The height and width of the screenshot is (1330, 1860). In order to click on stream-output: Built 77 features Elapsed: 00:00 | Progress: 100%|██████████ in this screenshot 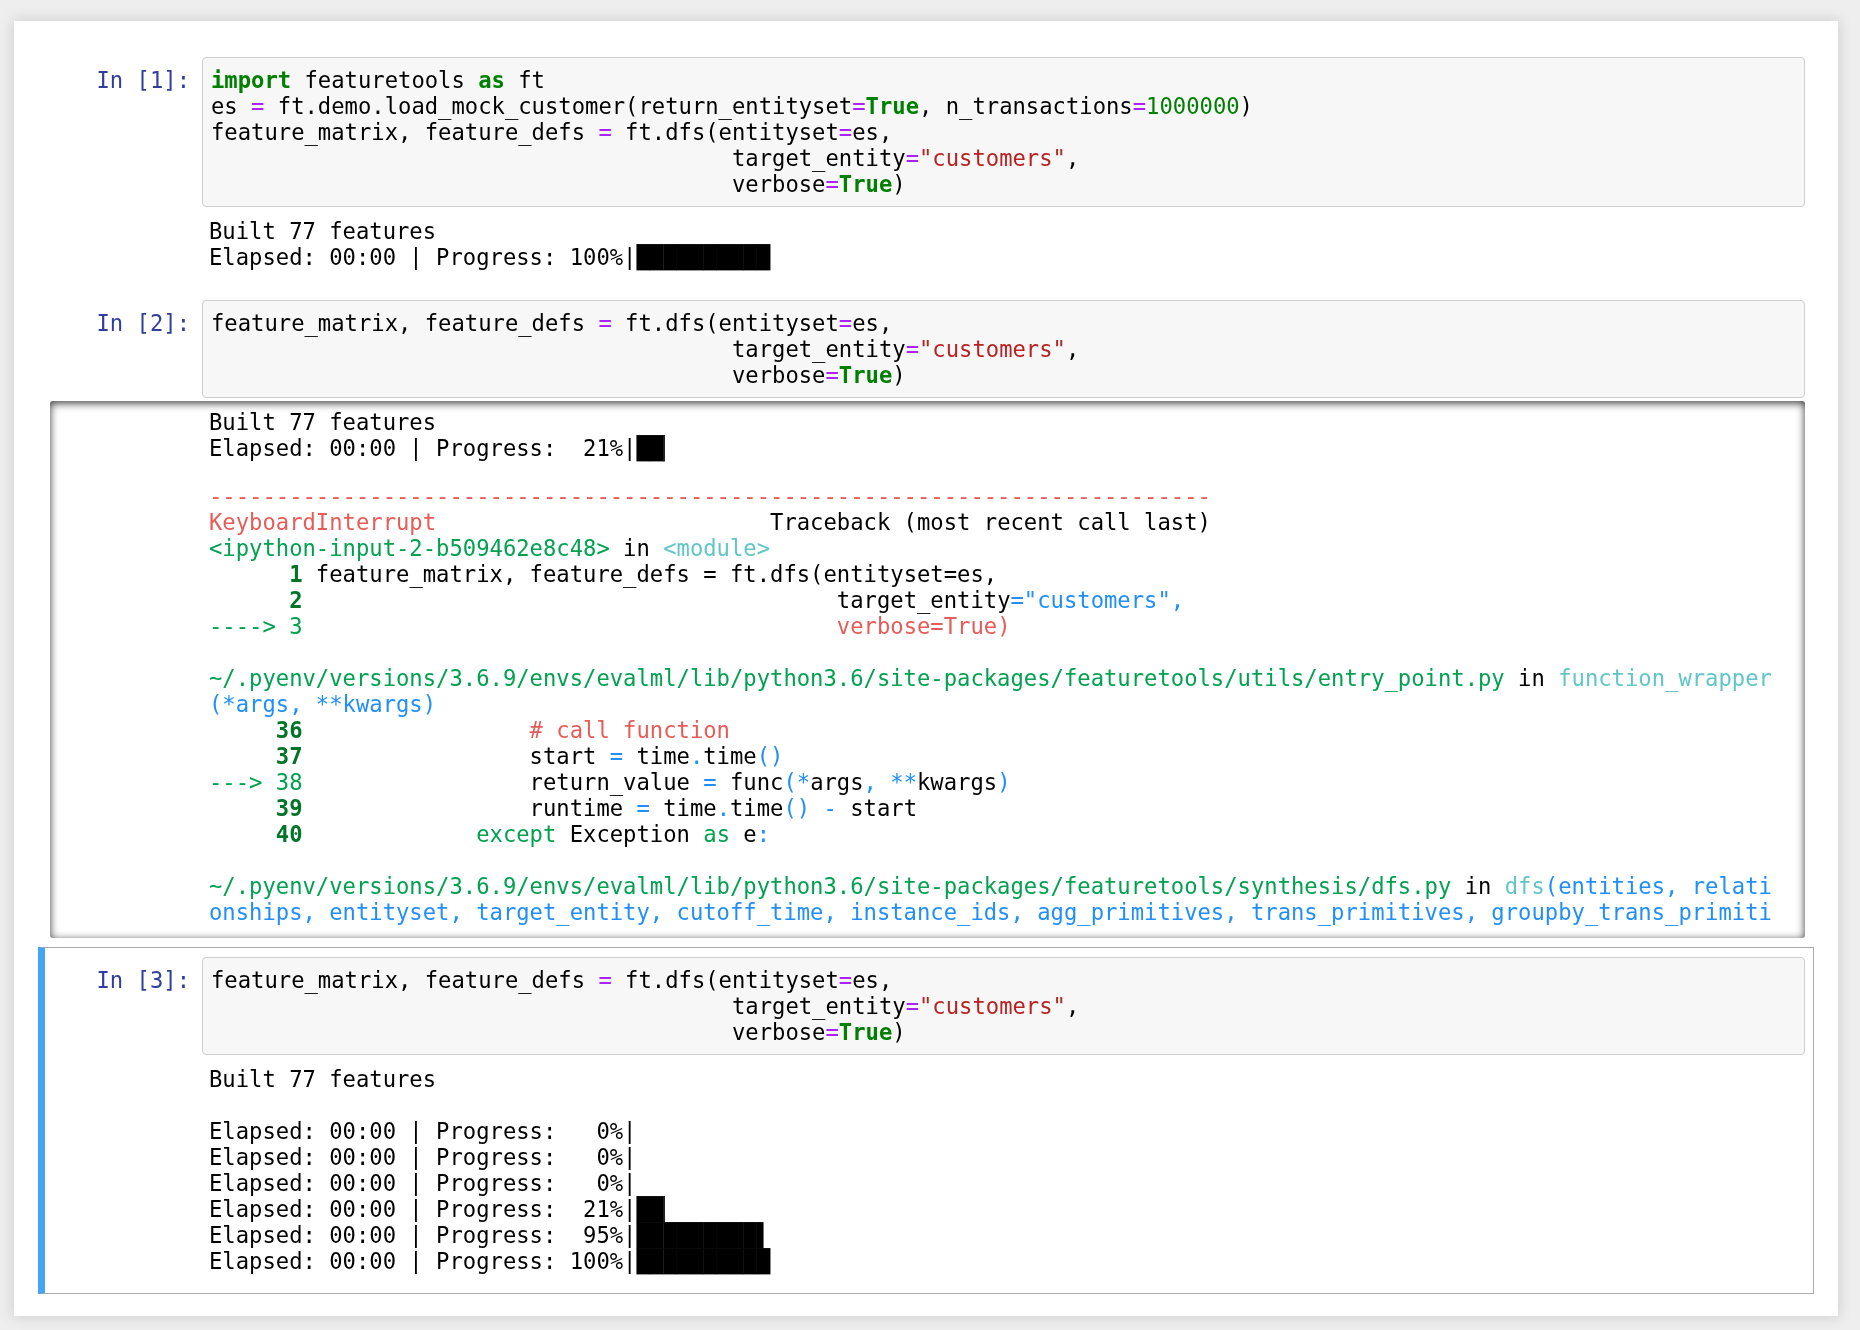, I will do `click(490, 244)`.